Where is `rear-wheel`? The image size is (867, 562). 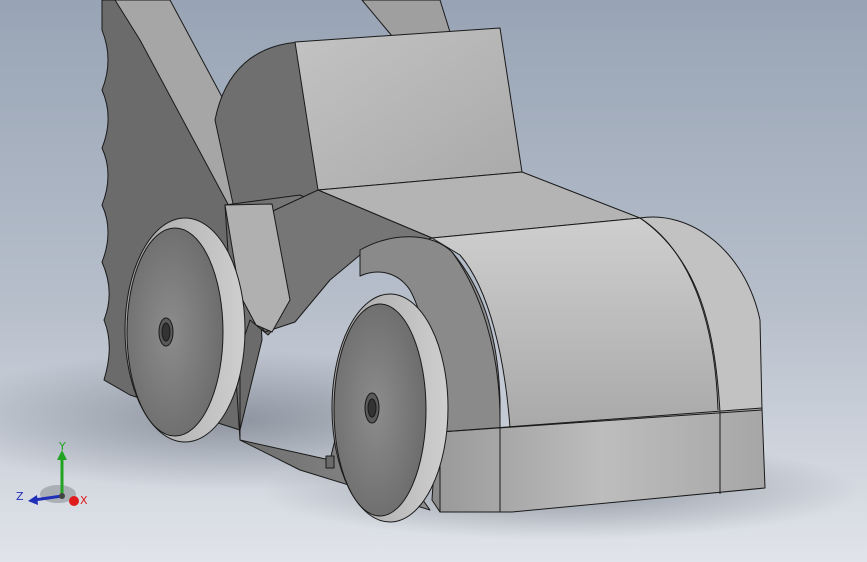
rear-wheel is located at coordinates (185, 330).